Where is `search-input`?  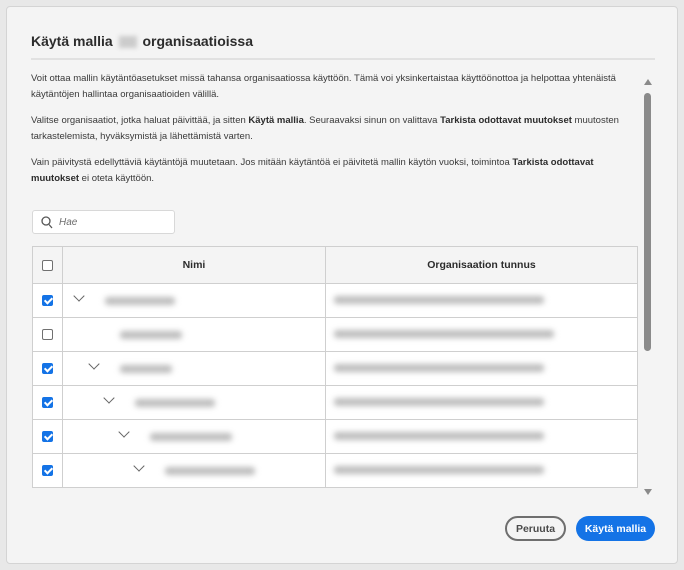
search-input is located at coordinates (114, 222).